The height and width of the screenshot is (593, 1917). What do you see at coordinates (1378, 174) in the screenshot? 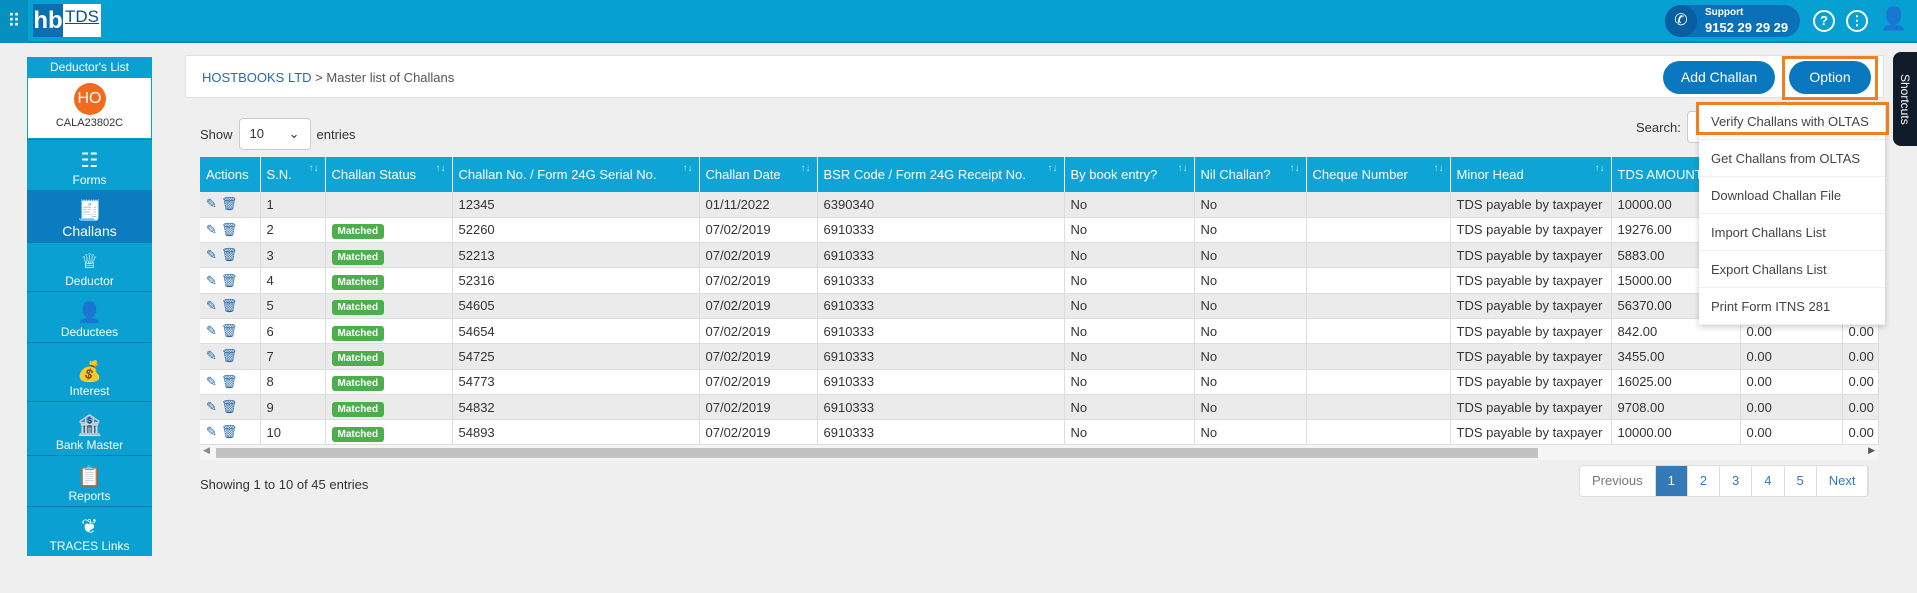
I see `column-header: Cheque Number ↑↓` at bounding box center [1378, 174].